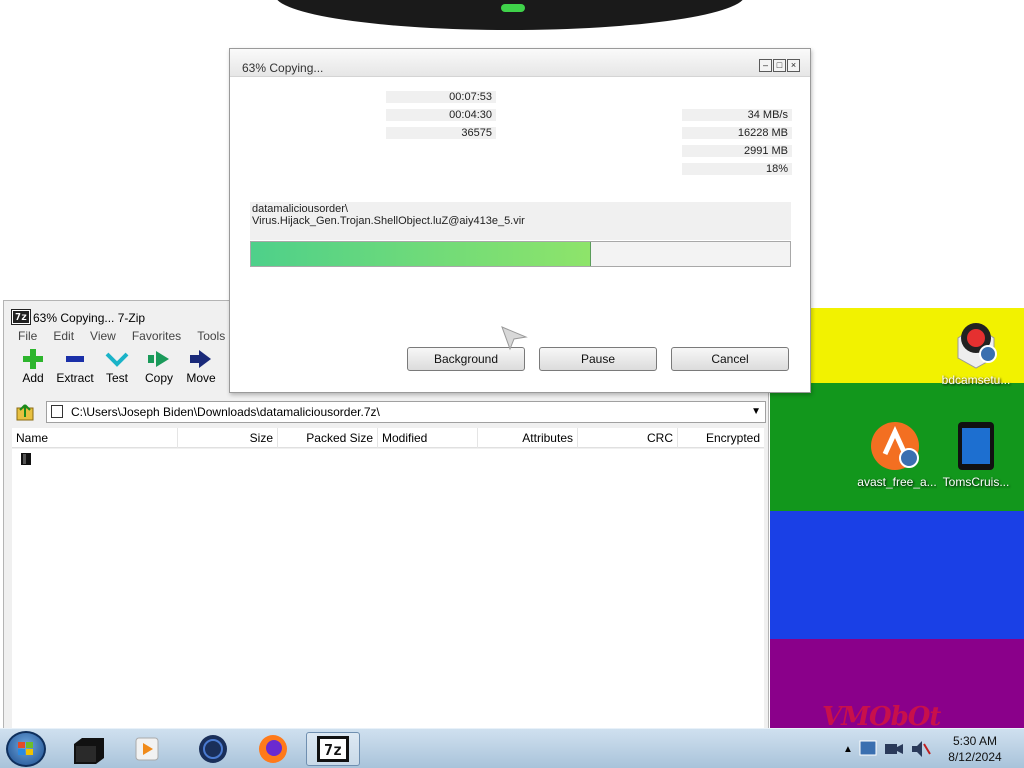 This screenshot has height=768, width=1024. Describe the element at coordinates (765, 65) in the screenshot. I see `minimize-button: –` at that location.